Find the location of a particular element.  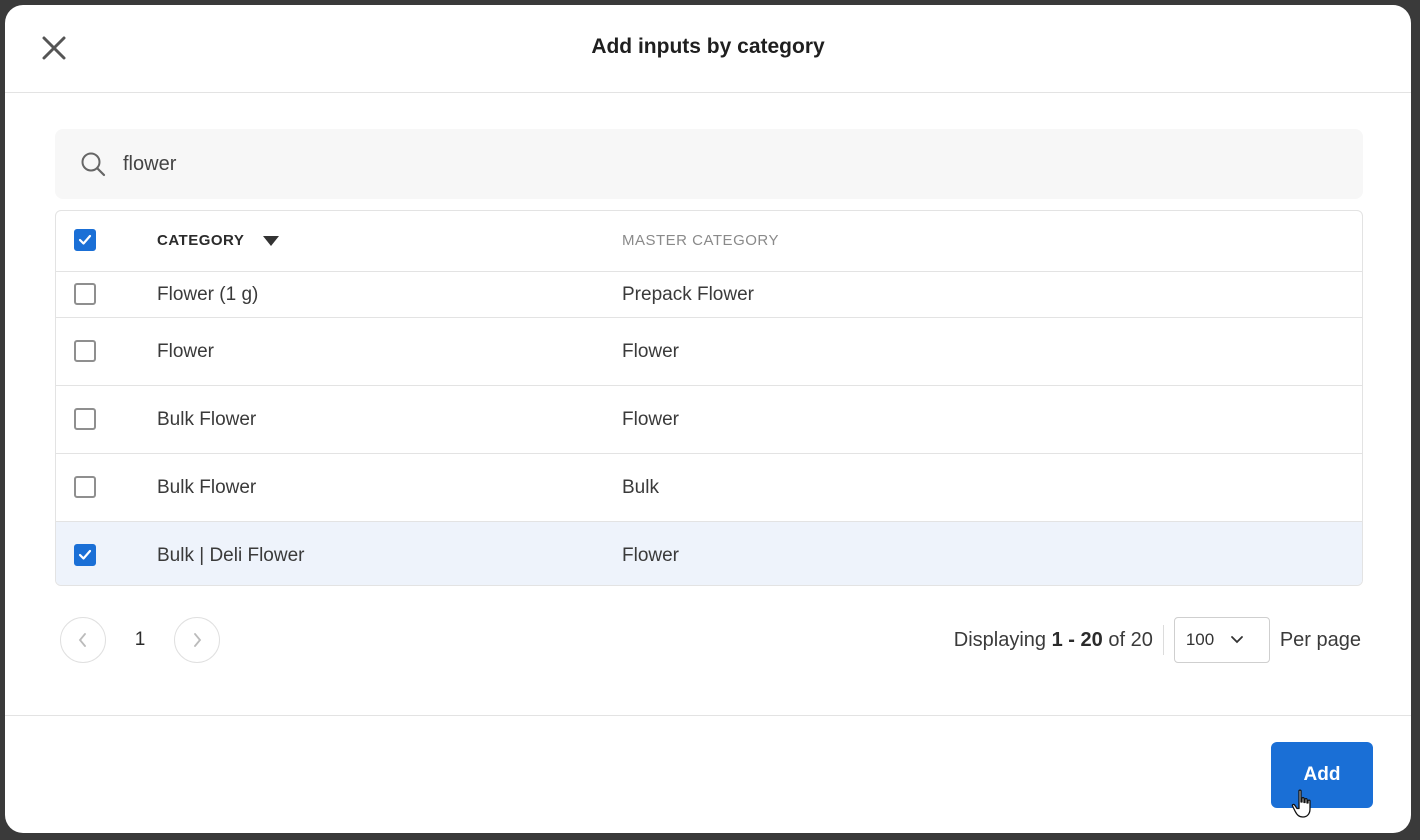

display-info: Displaying 1 - 20 of 20 100 Per page is located at coordinates (1157, 640).